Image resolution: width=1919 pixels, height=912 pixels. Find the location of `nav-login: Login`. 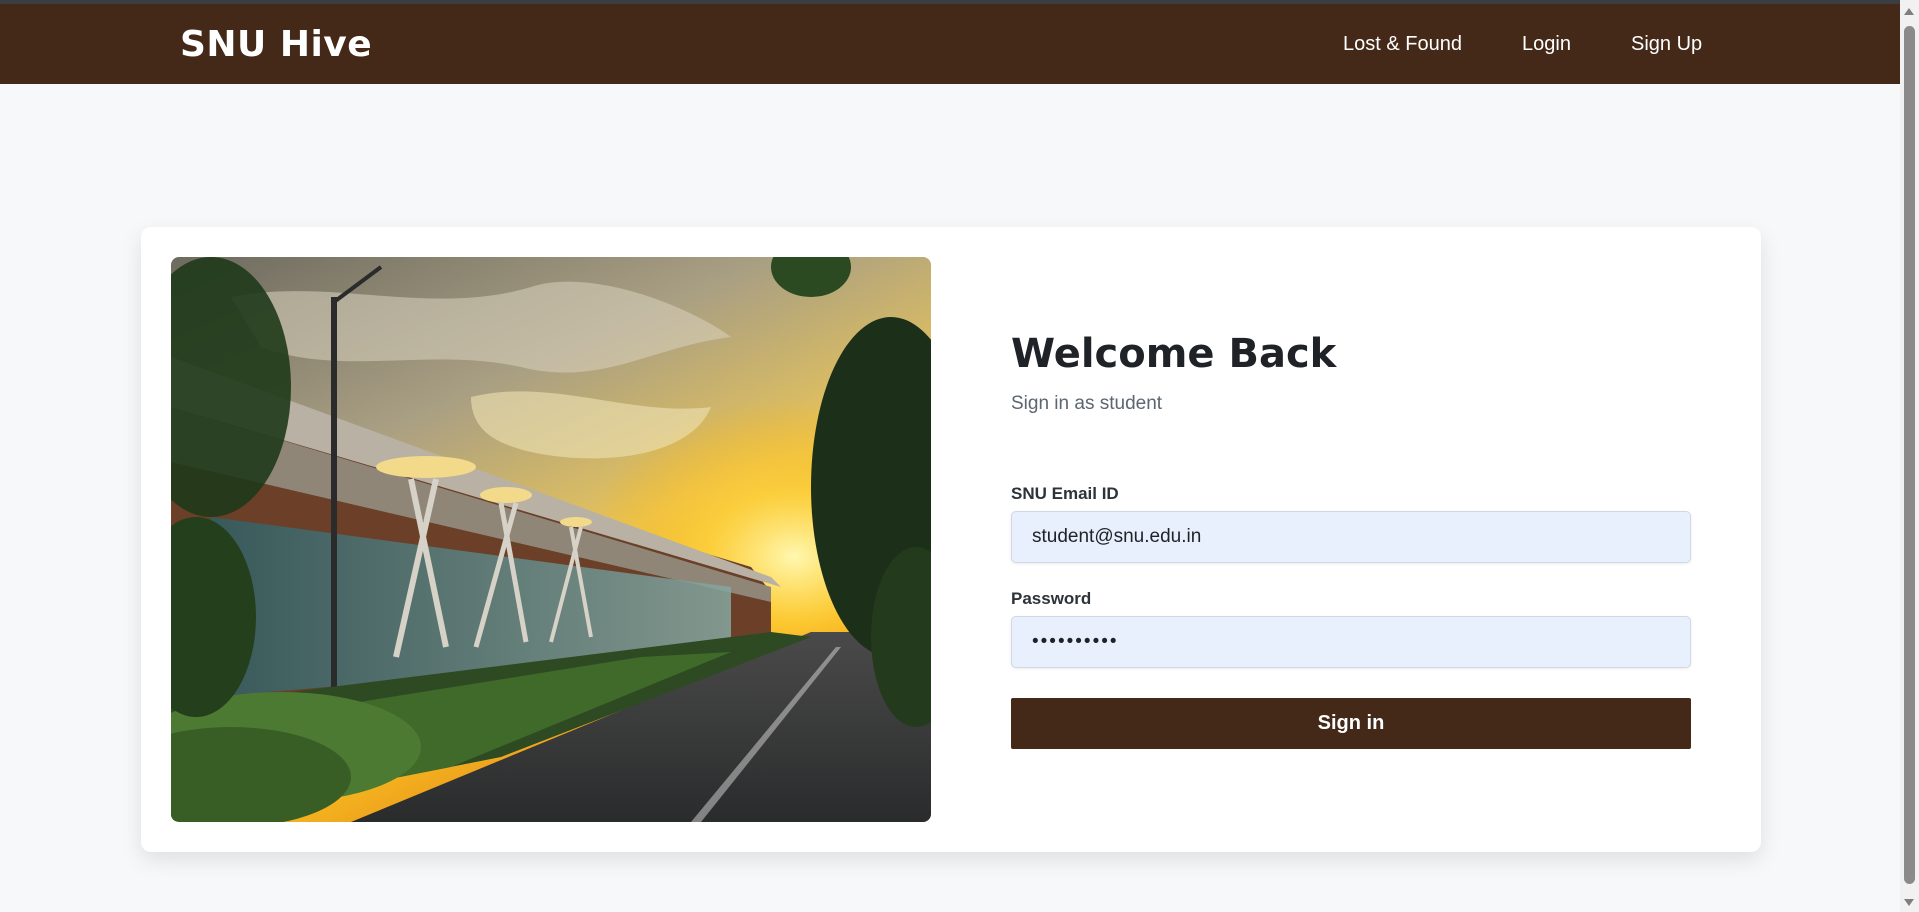

nav-login: Login is located at coordinates (1546, 44).